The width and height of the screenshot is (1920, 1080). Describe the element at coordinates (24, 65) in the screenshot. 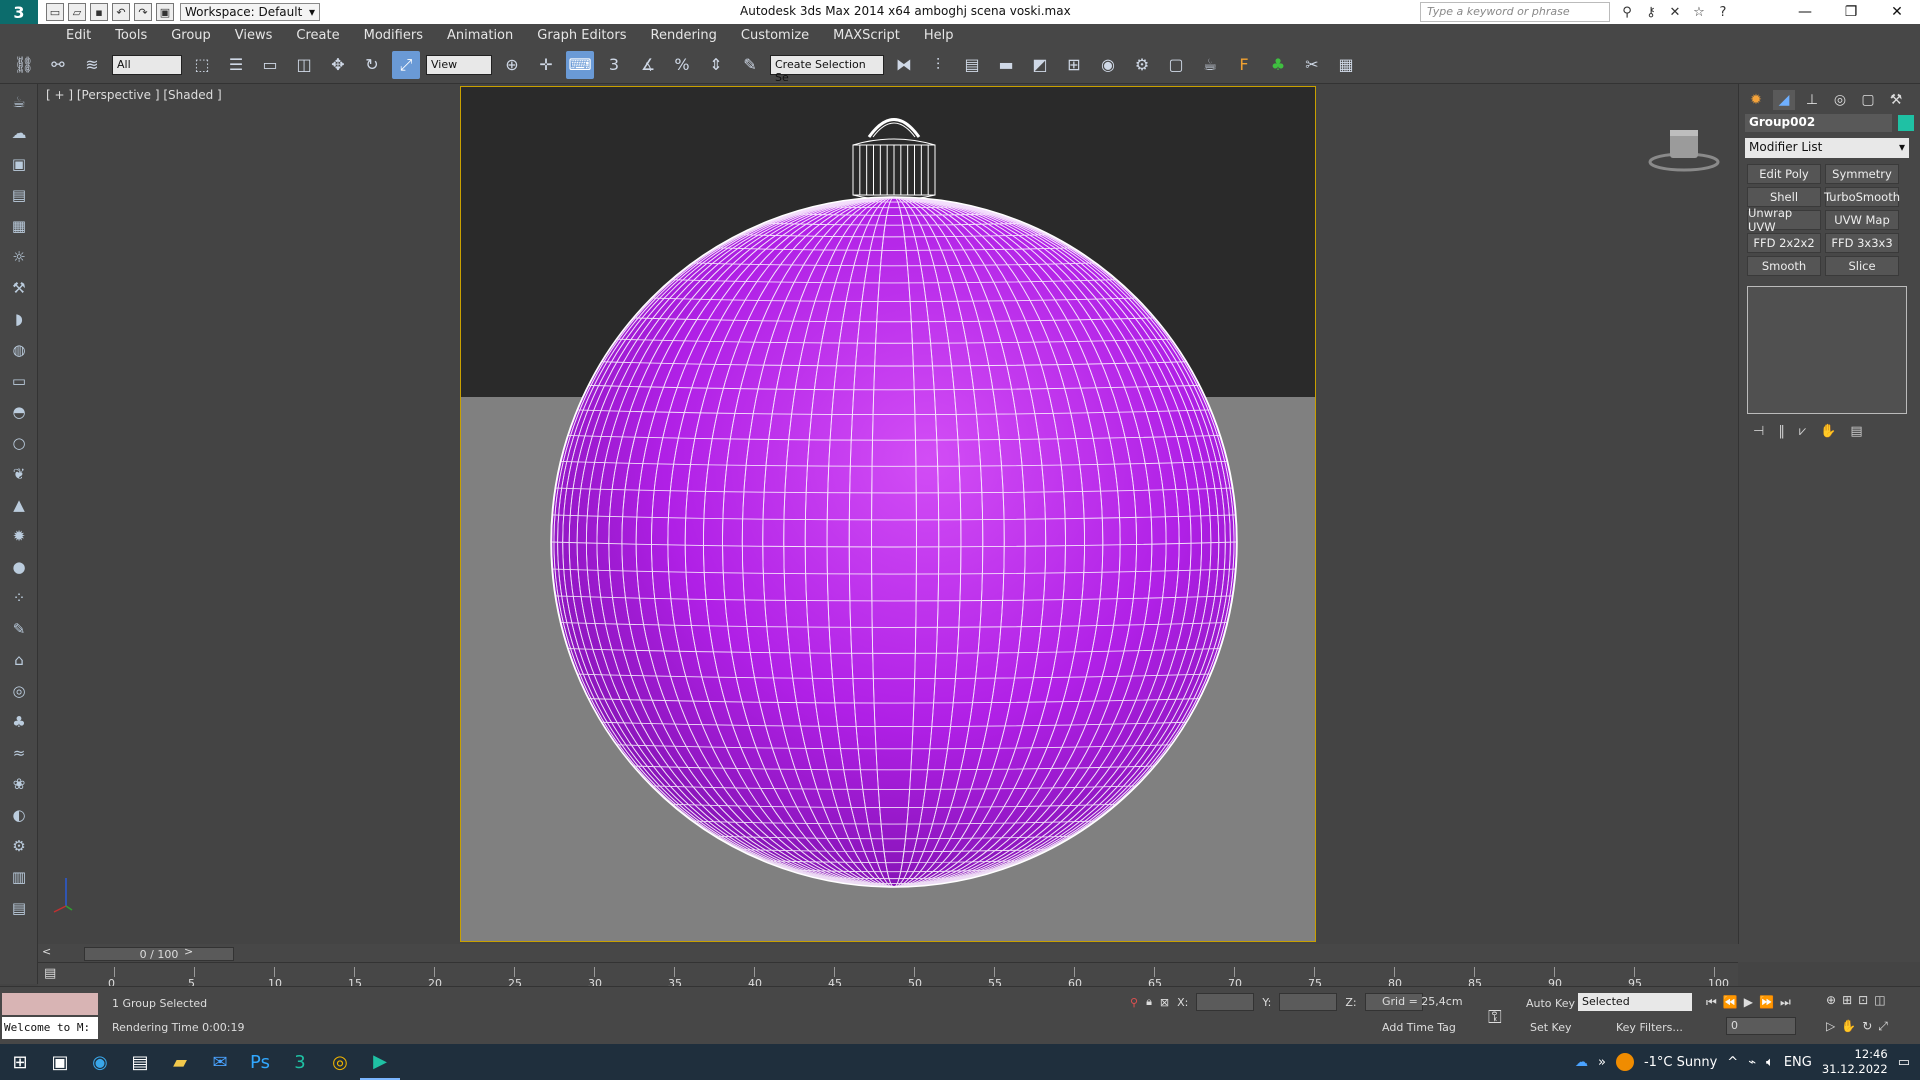

I see `link-icon: ⛓` at that location.